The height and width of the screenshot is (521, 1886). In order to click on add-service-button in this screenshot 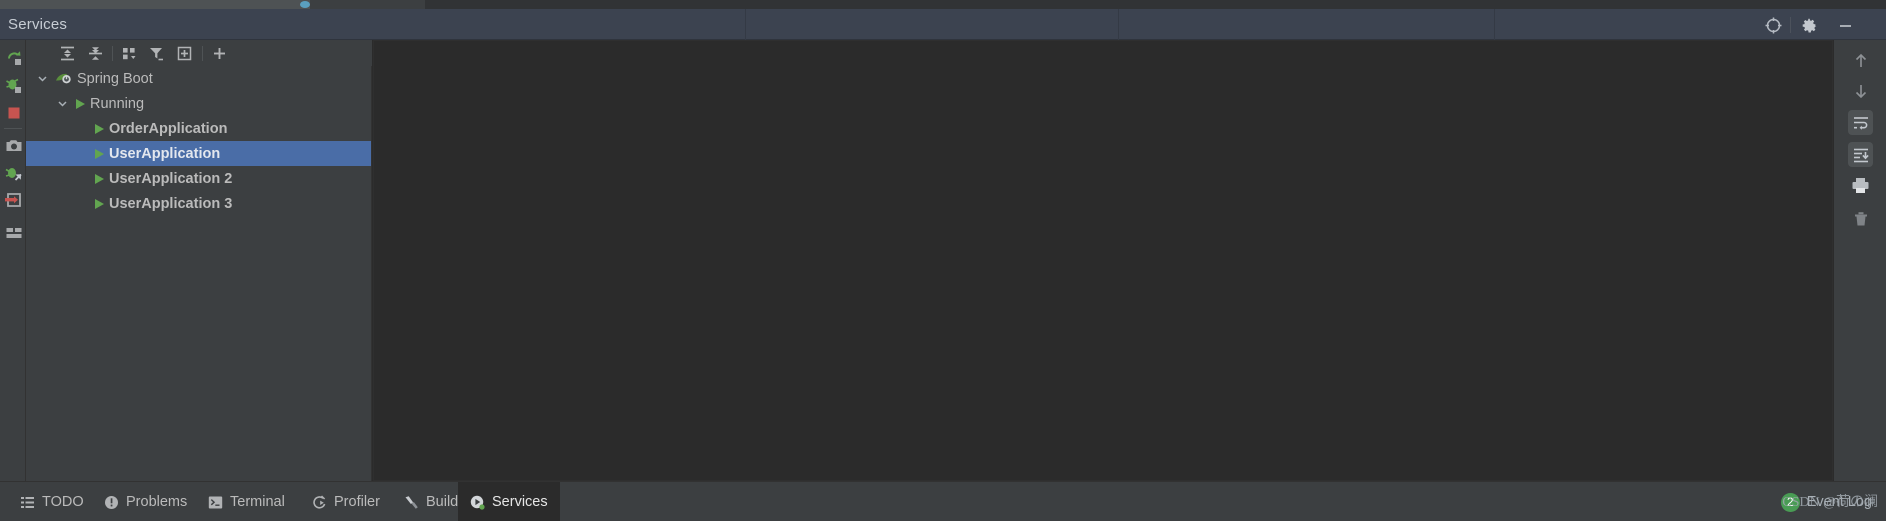, I will do `click(219, 53)`.